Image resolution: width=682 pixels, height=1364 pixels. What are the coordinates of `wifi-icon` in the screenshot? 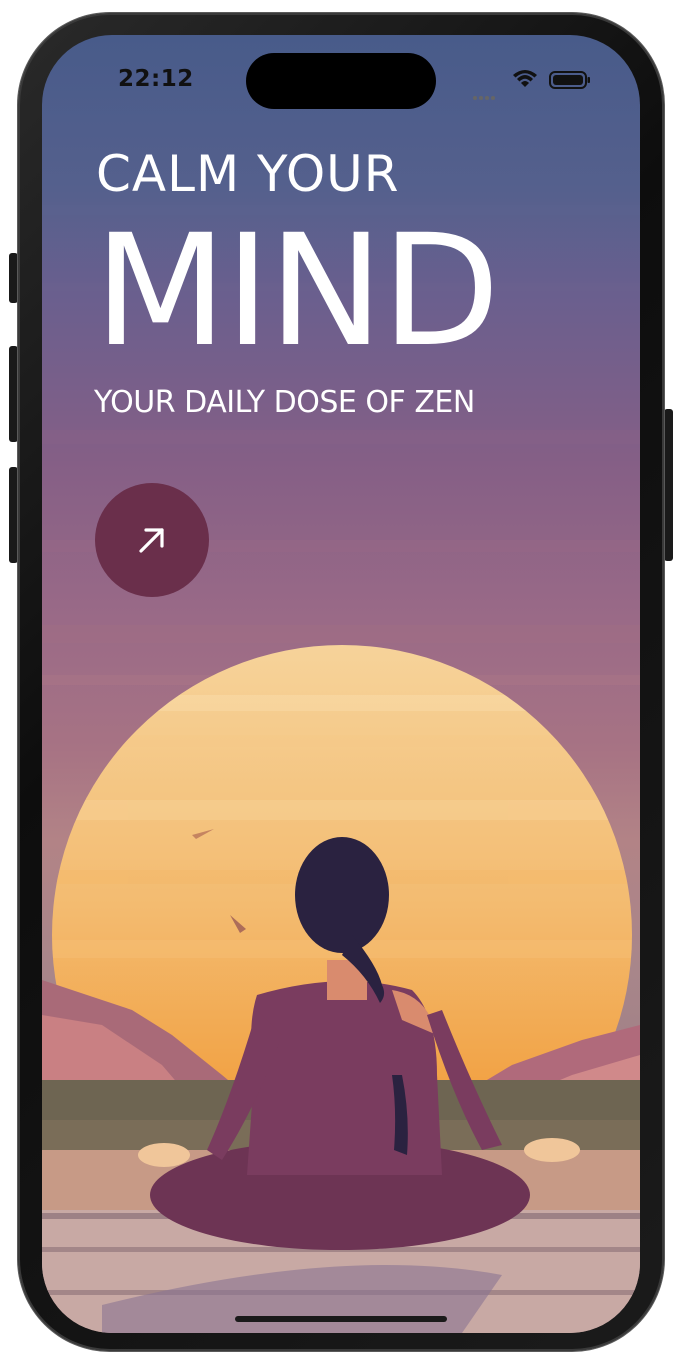 It's located at (525, 78).